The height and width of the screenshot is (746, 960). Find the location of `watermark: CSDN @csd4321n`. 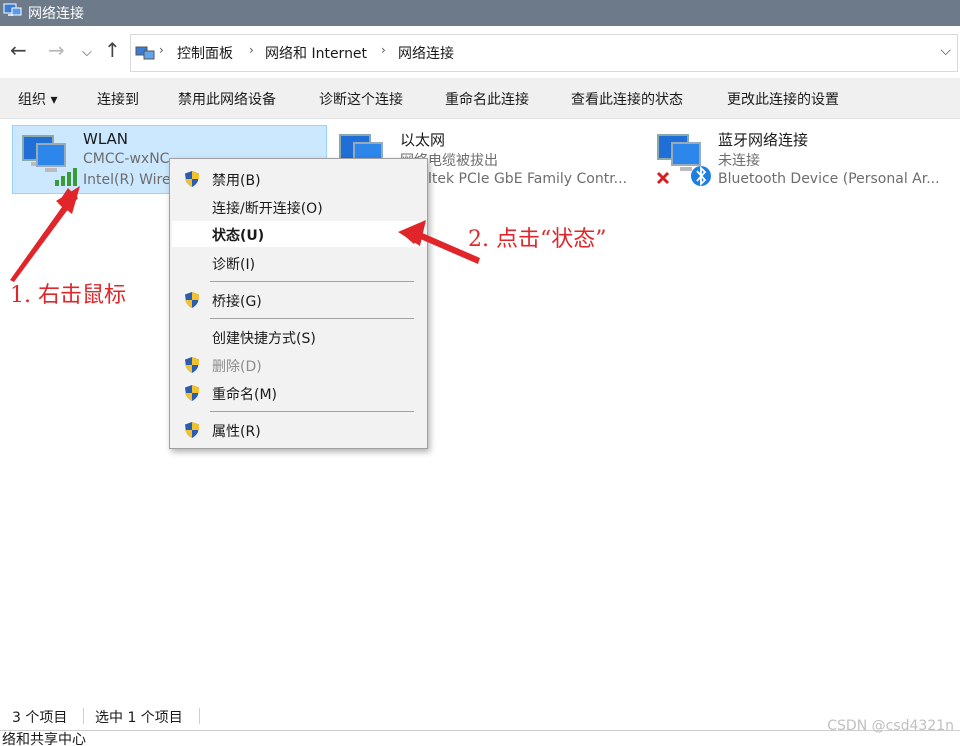

watermark: CSDN @csd4321n is located at coordinates (890, 726).